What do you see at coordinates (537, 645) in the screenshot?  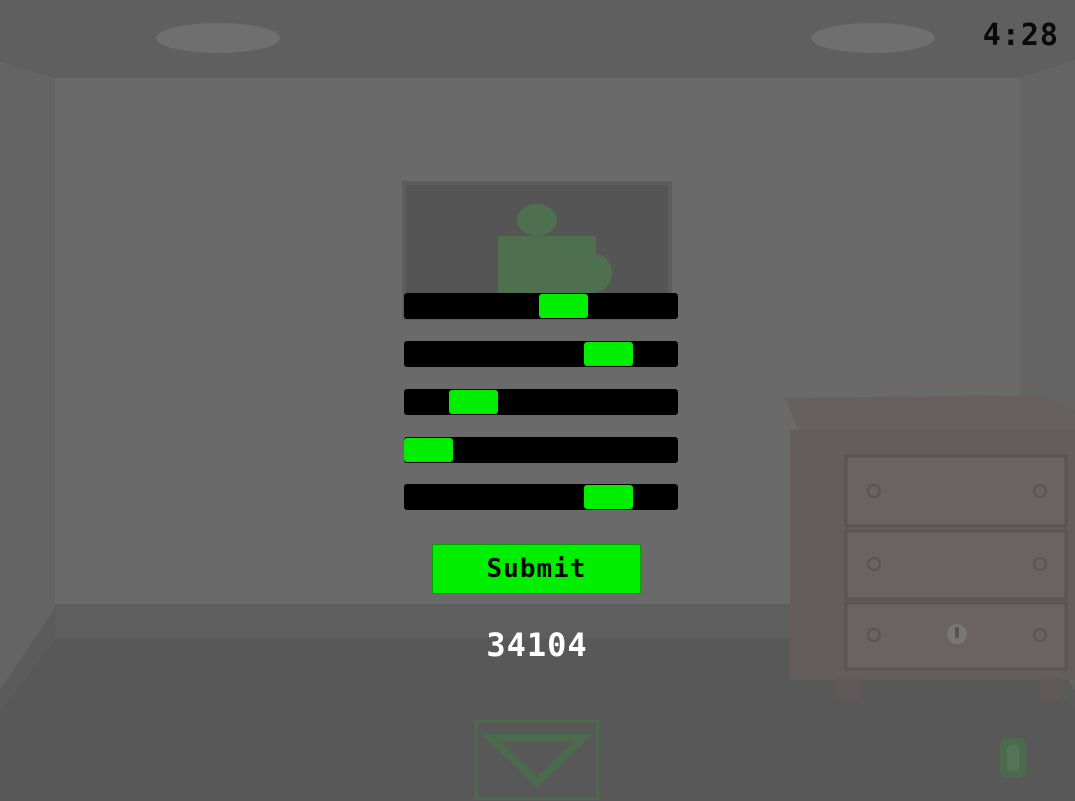 I see `code-display: 34104` at bounding box center [537, 645].